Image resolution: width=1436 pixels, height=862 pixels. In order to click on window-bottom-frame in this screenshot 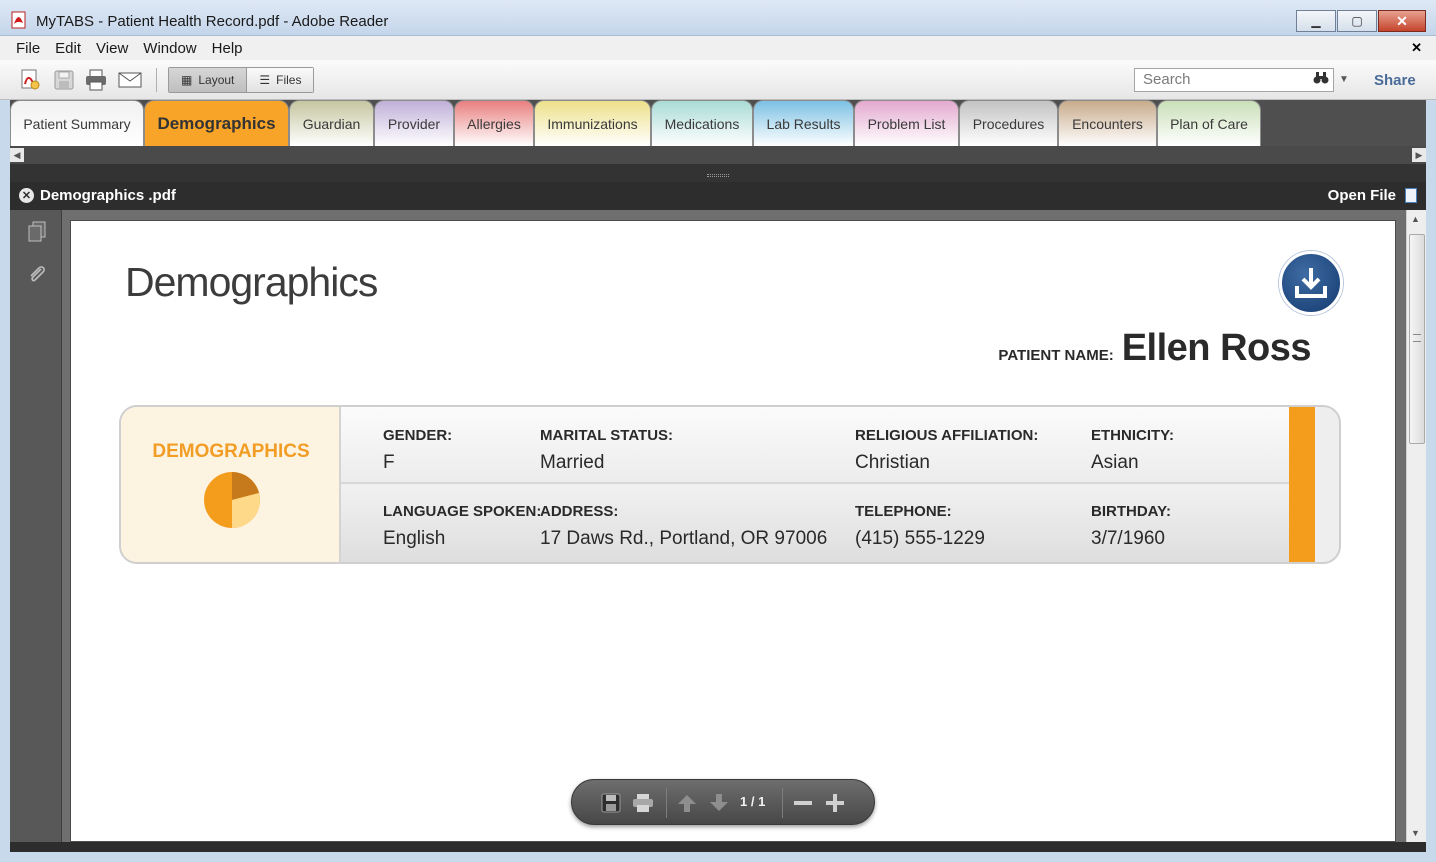, I will do `click(718, 852)`.